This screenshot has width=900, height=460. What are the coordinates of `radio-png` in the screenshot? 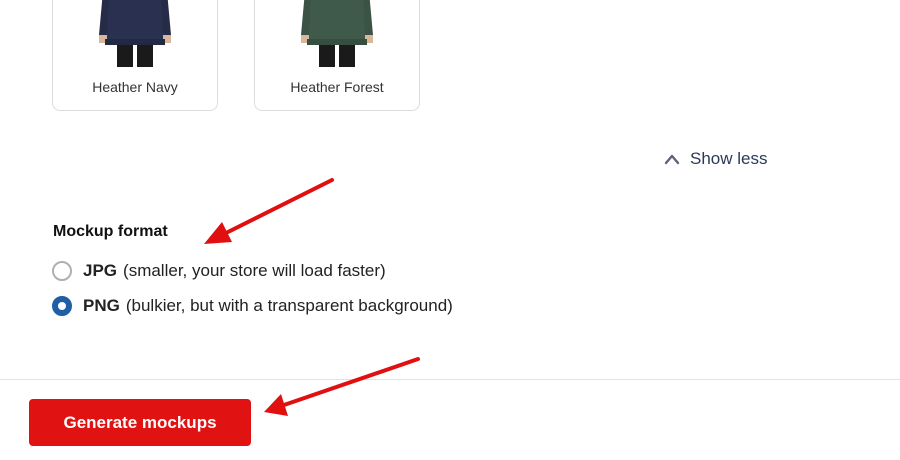 It's located at (62, 306).